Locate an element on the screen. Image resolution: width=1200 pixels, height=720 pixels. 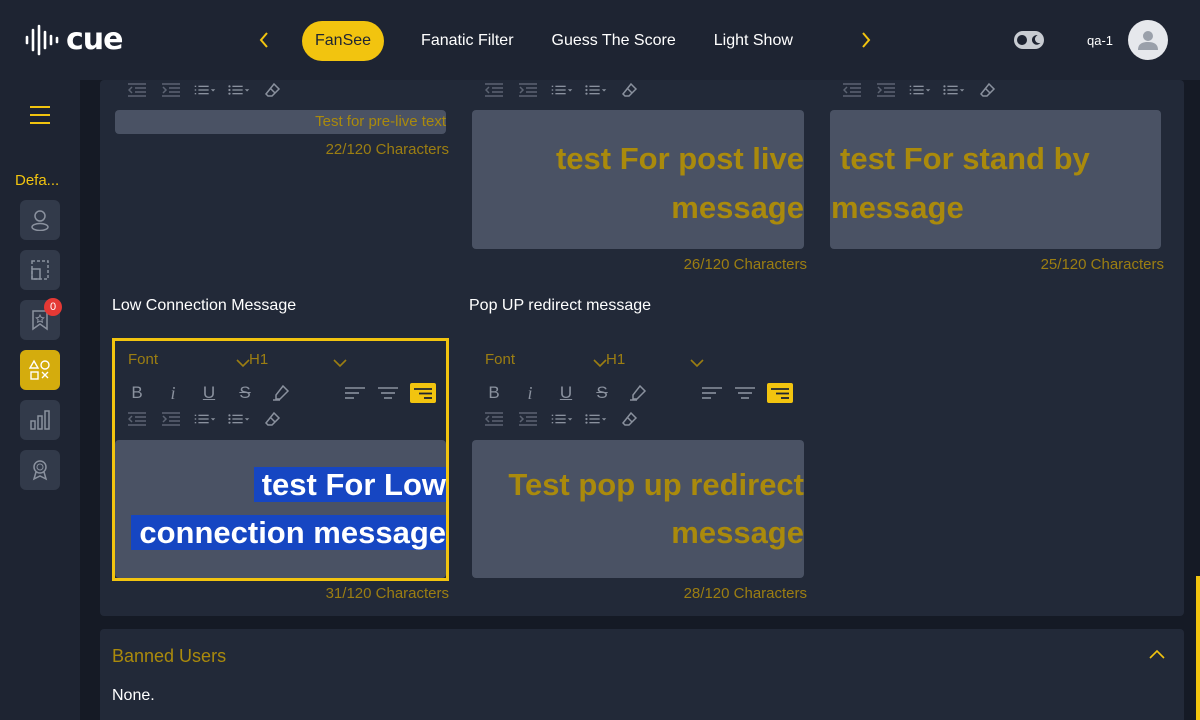
sidebar-item-bookmarks: 0 is located at coordinates (41, 319).